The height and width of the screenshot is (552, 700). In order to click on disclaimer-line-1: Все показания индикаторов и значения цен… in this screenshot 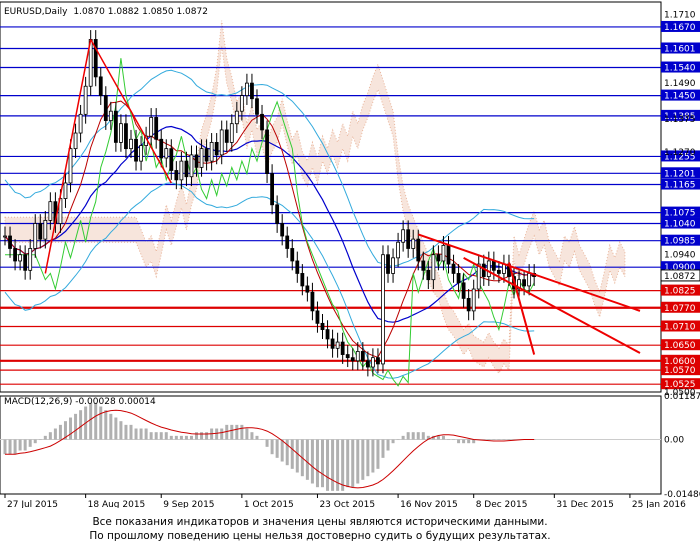, I will do `click(320, 522)`.